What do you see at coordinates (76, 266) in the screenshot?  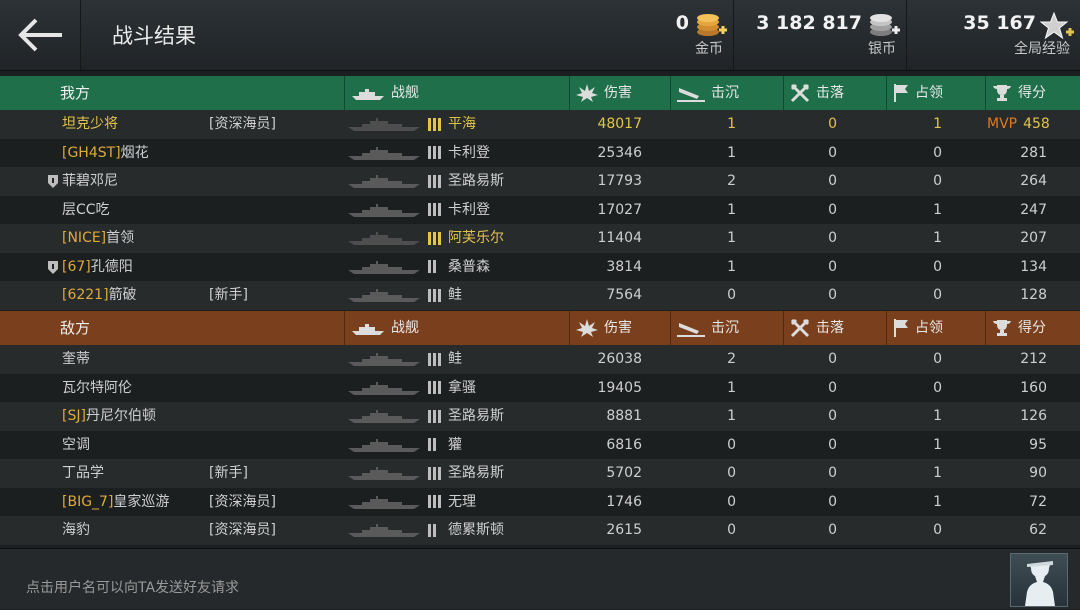 I see `clan-tag: [67]` at bounding box center [76, 266].